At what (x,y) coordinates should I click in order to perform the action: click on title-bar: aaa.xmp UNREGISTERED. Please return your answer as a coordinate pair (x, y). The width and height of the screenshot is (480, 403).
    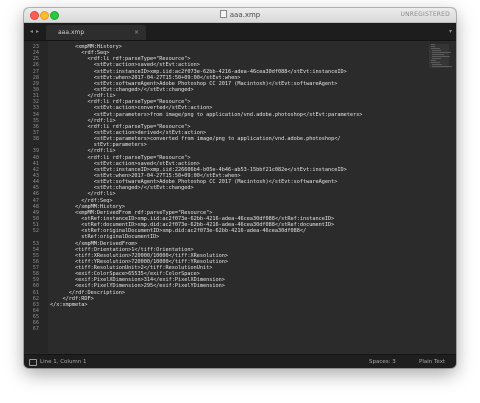
    Looking at the image, I should click on (240, 15).